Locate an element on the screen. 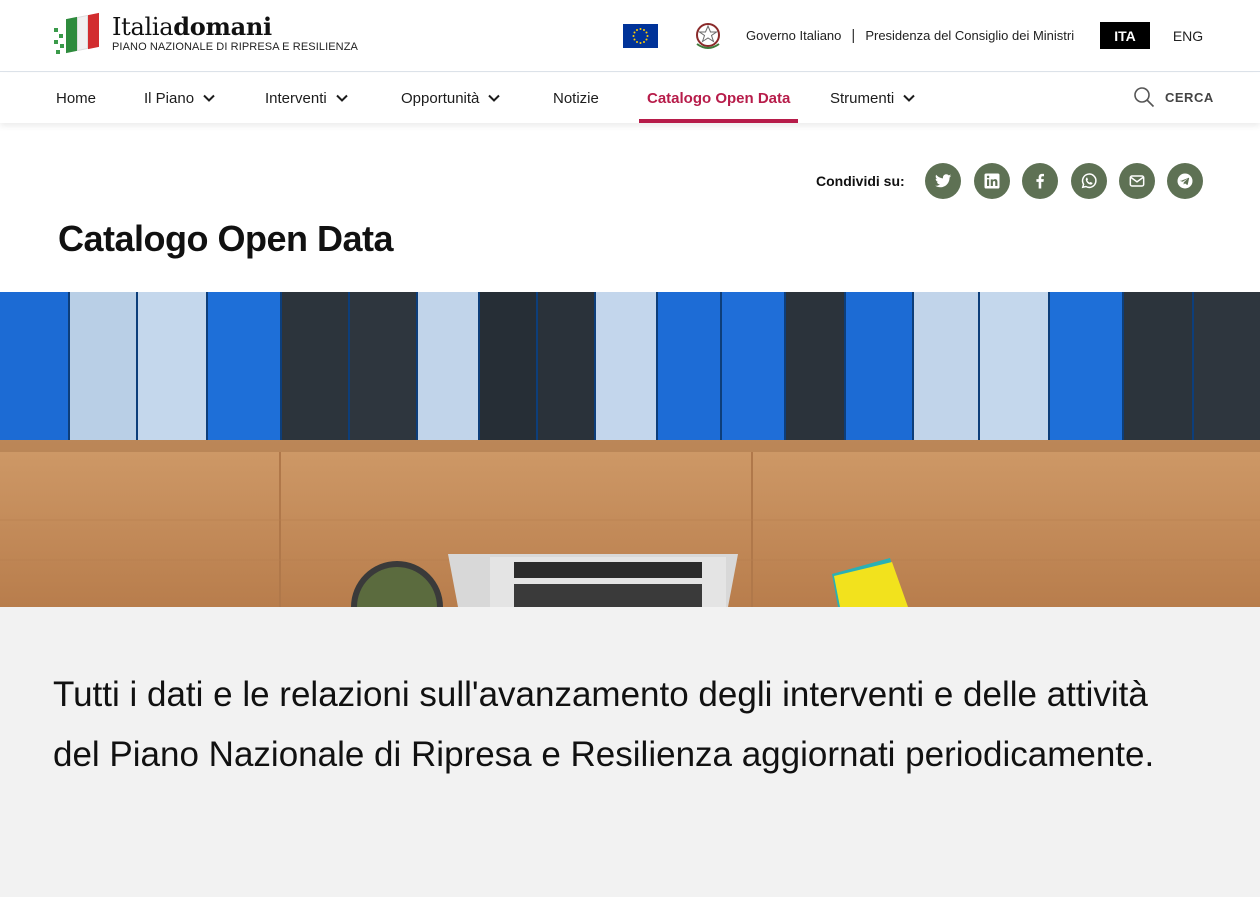 Image resolution: width=1260 pixels, height=897 pixels. share-telegram-button is located at coordinates (1185, 181).